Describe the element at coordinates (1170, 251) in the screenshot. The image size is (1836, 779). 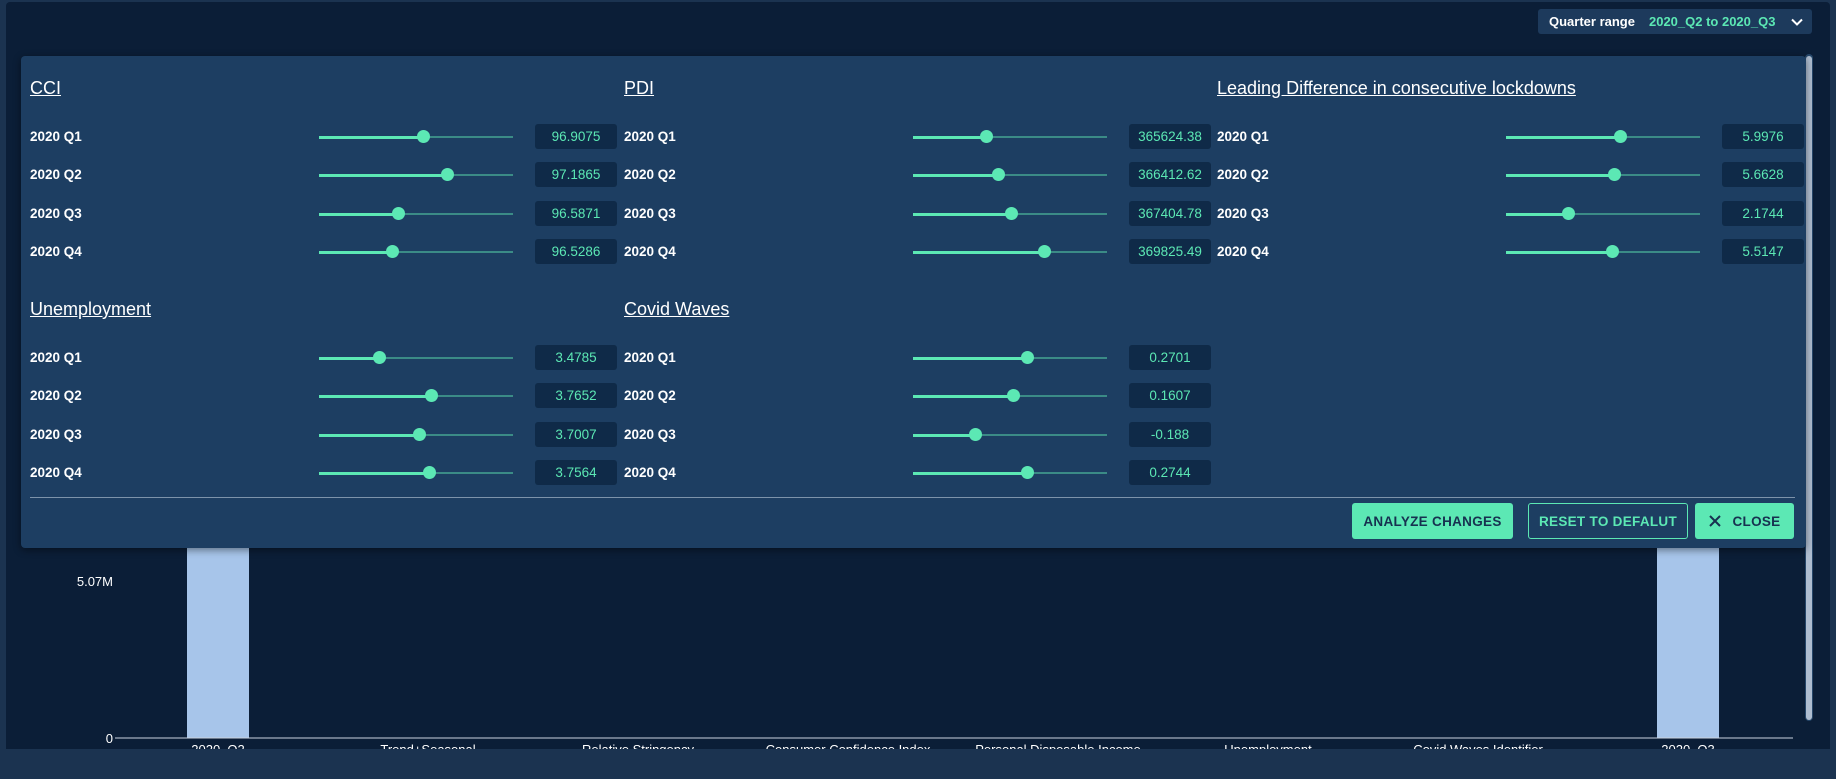
I see `value-input: 369825.49` at that location.